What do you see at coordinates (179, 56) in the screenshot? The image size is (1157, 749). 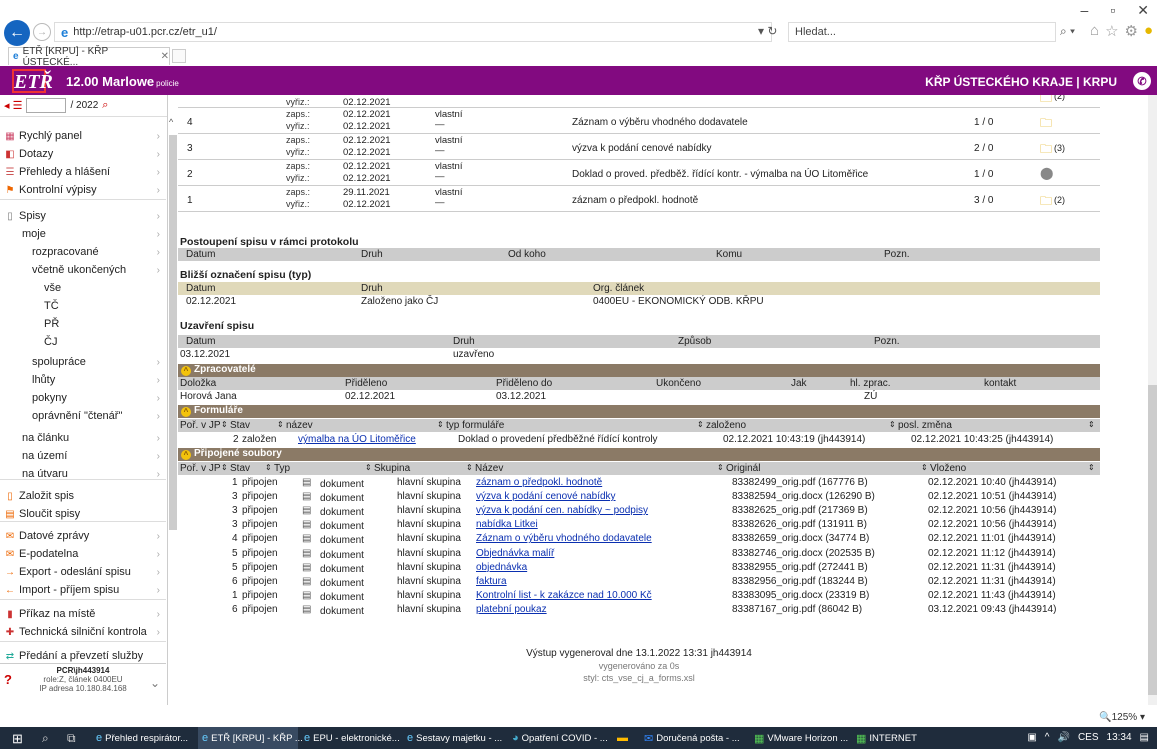 I see `new-tab-button` at bounding box center [179, 56].